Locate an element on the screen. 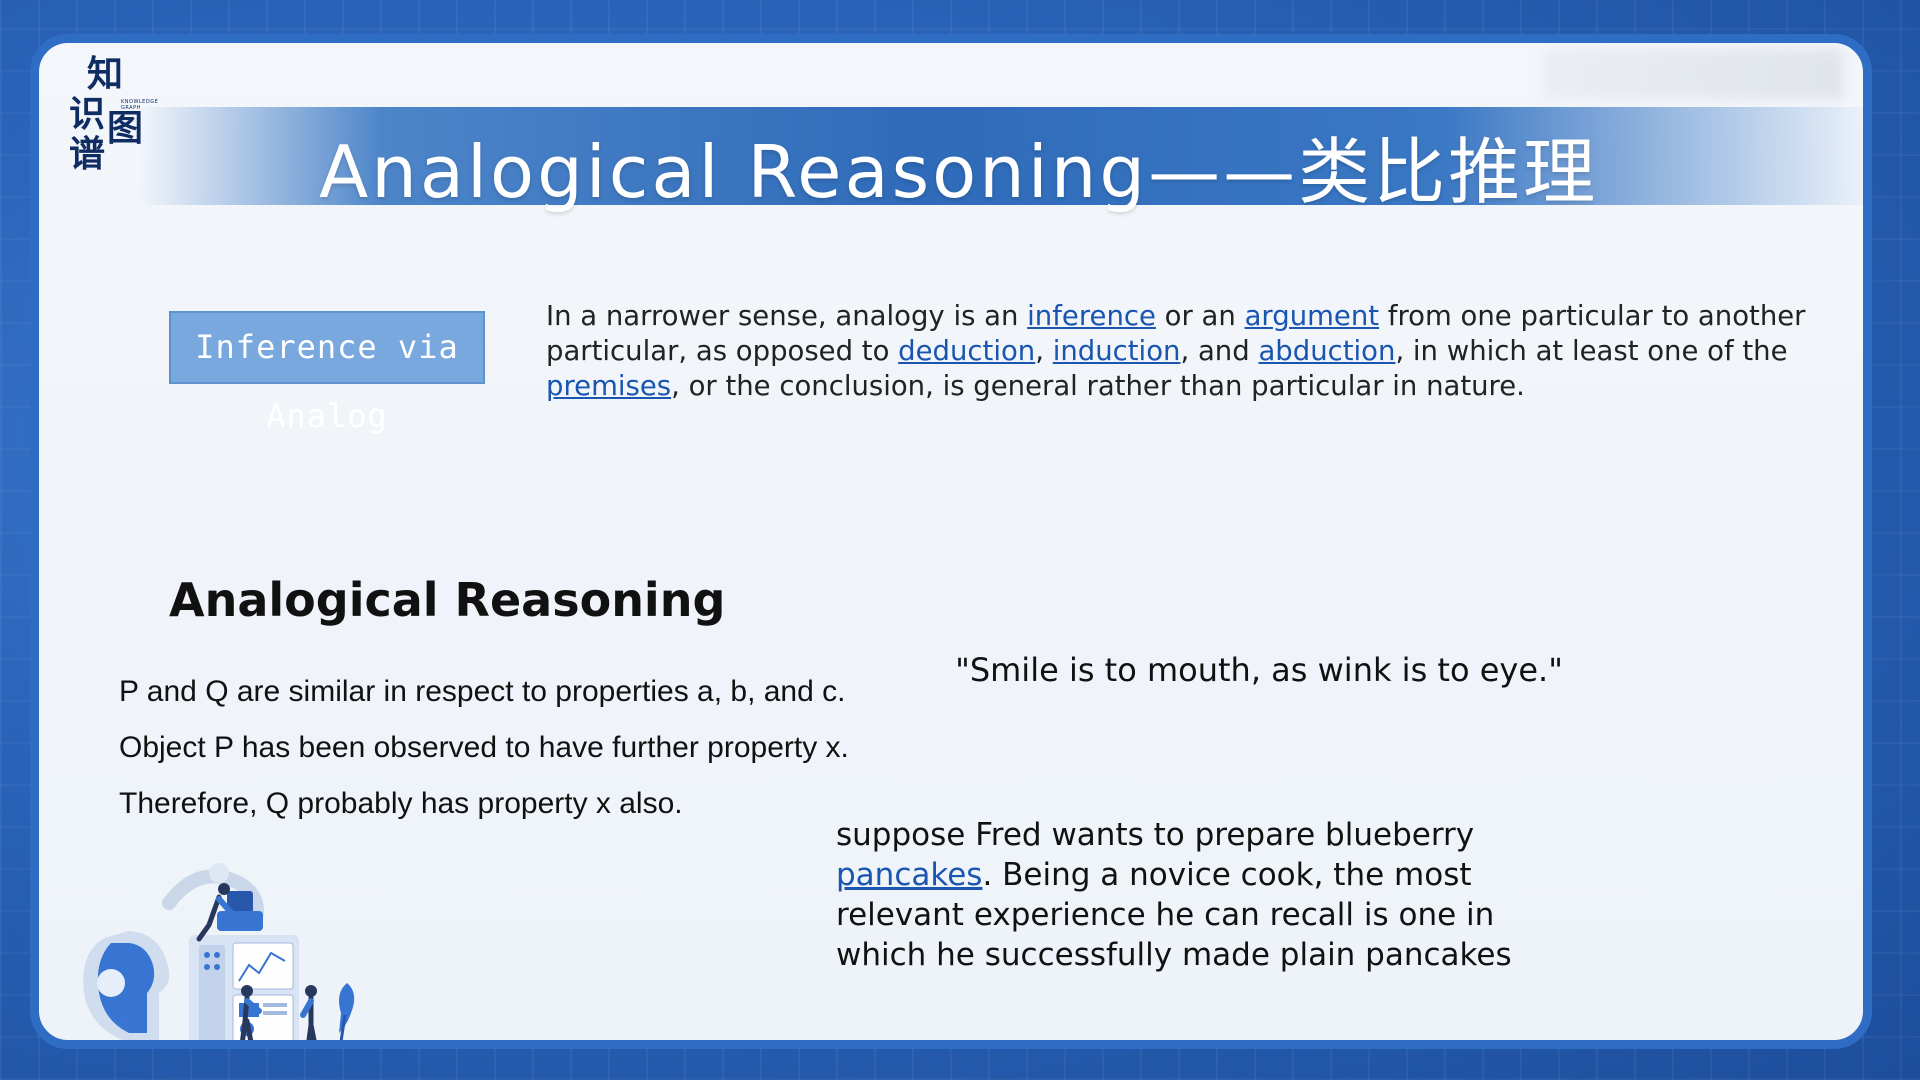  analogy-quote: "Smile is to mouth, as wink is to eye." is located at coordinates (1259, 670).